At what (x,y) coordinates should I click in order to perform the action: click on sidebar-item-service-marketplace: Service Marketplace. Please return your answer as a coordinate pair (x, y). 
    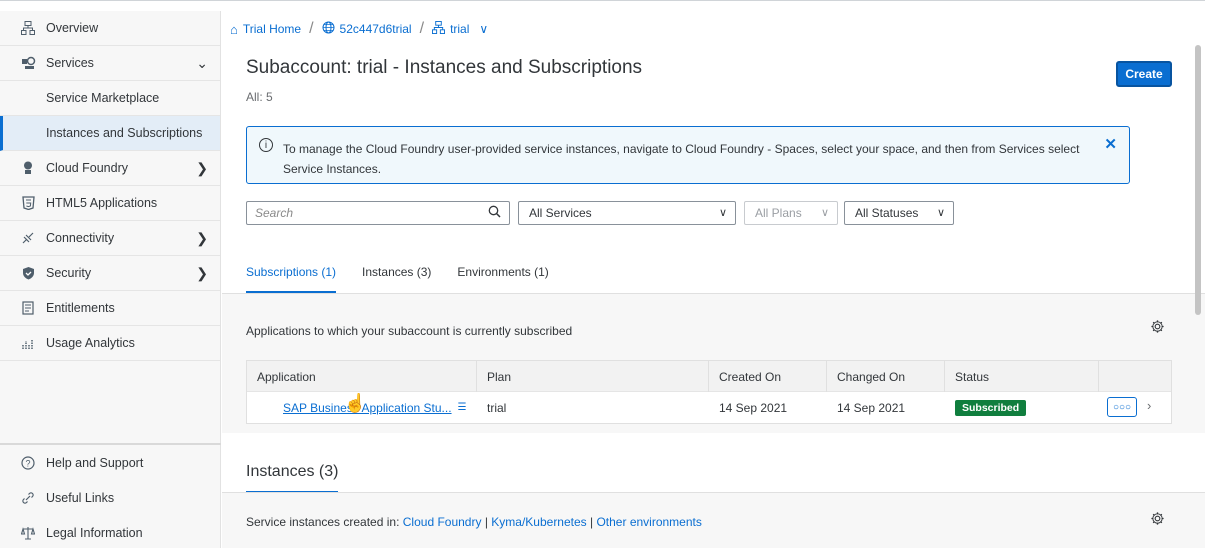
    Looking at the image, I should click on (110, 98).